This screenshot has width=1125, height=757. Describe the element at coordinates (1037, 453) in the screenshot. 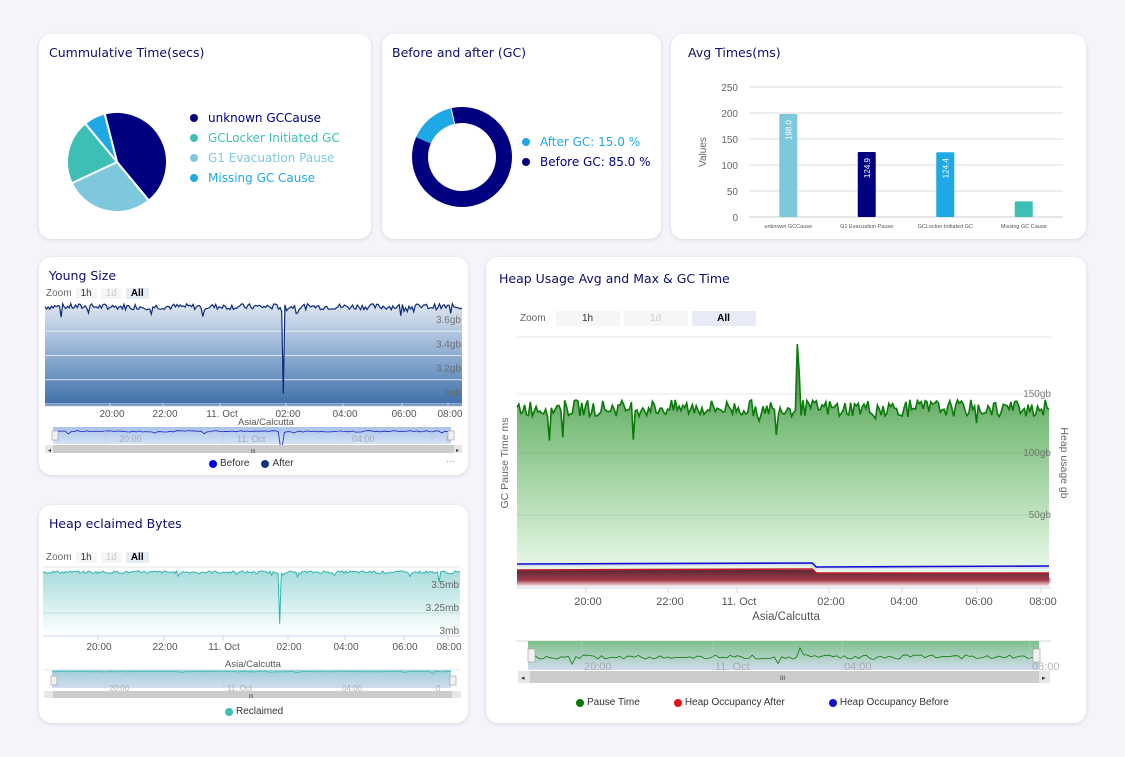

I see `y-tick-label: 100gb` at that location.